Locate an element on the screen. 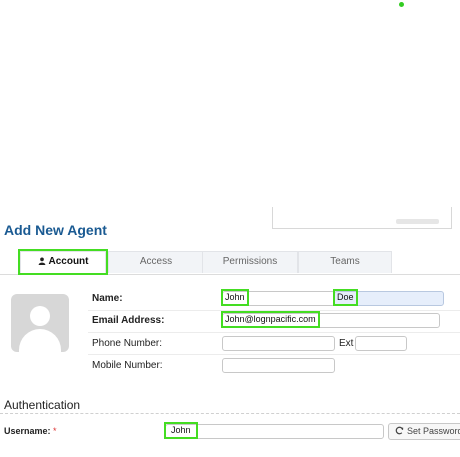  tab-teams-label: Teams is located at coordinates (345, 261).